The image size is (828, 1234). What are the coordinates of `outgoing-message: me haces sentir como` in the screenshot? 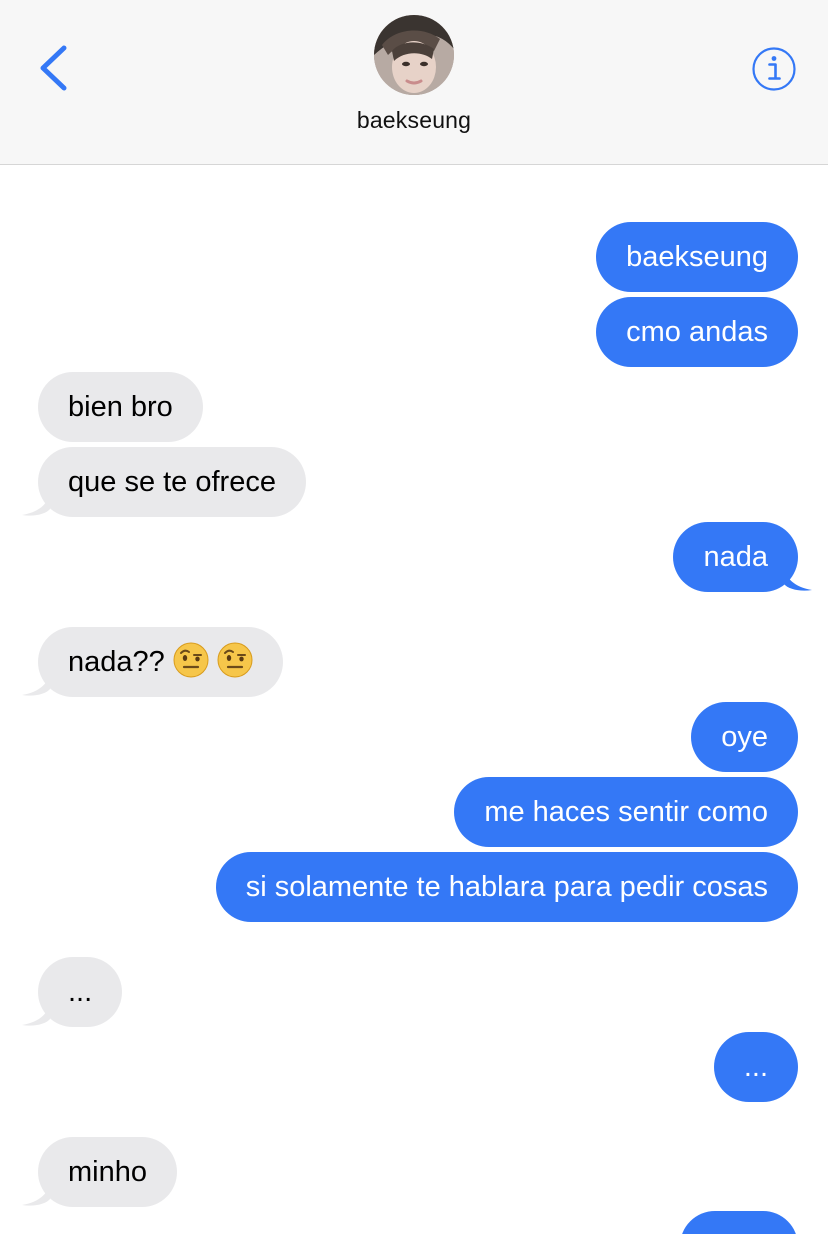 It's located at (626, 812).